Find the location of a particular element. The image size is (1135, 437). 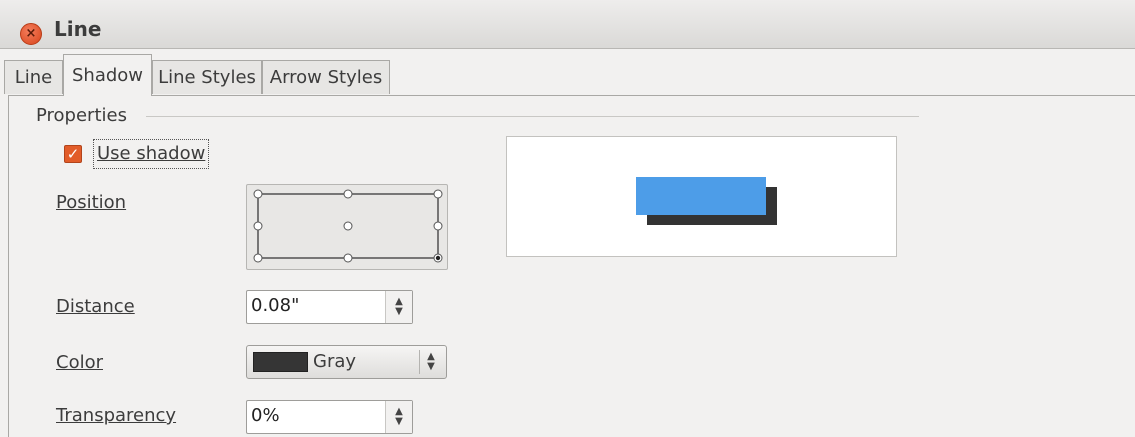

position-label: Position is located at coordinates (91, 202).